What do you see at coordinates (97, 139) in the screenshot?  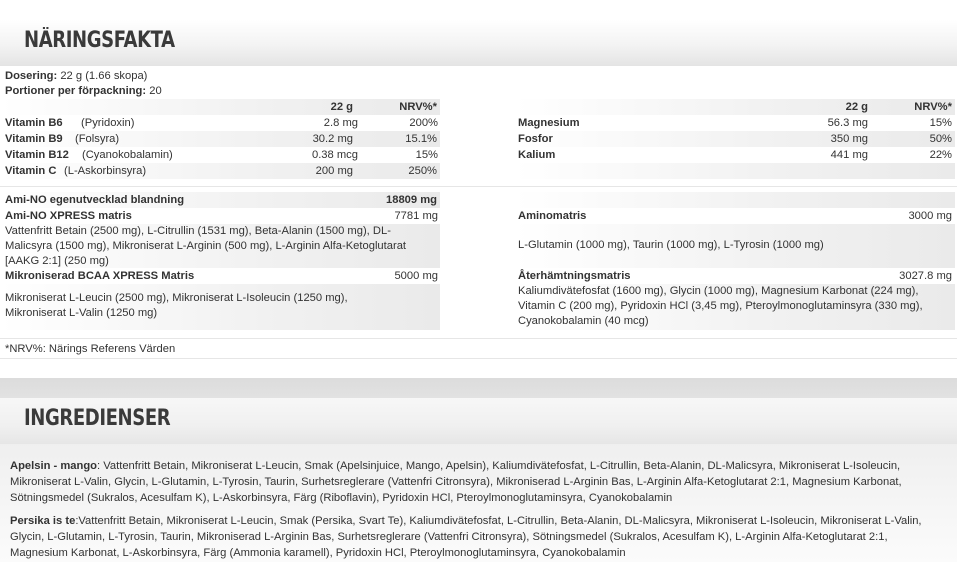 I see `vitamin-sub: (Folsyra)` at bounding box center [97, 139].